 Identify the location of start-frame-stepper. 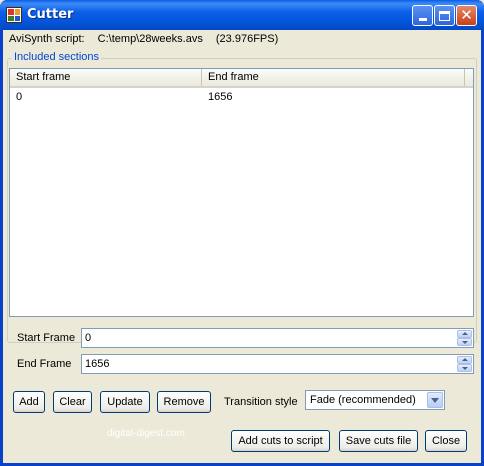
(277, 338).